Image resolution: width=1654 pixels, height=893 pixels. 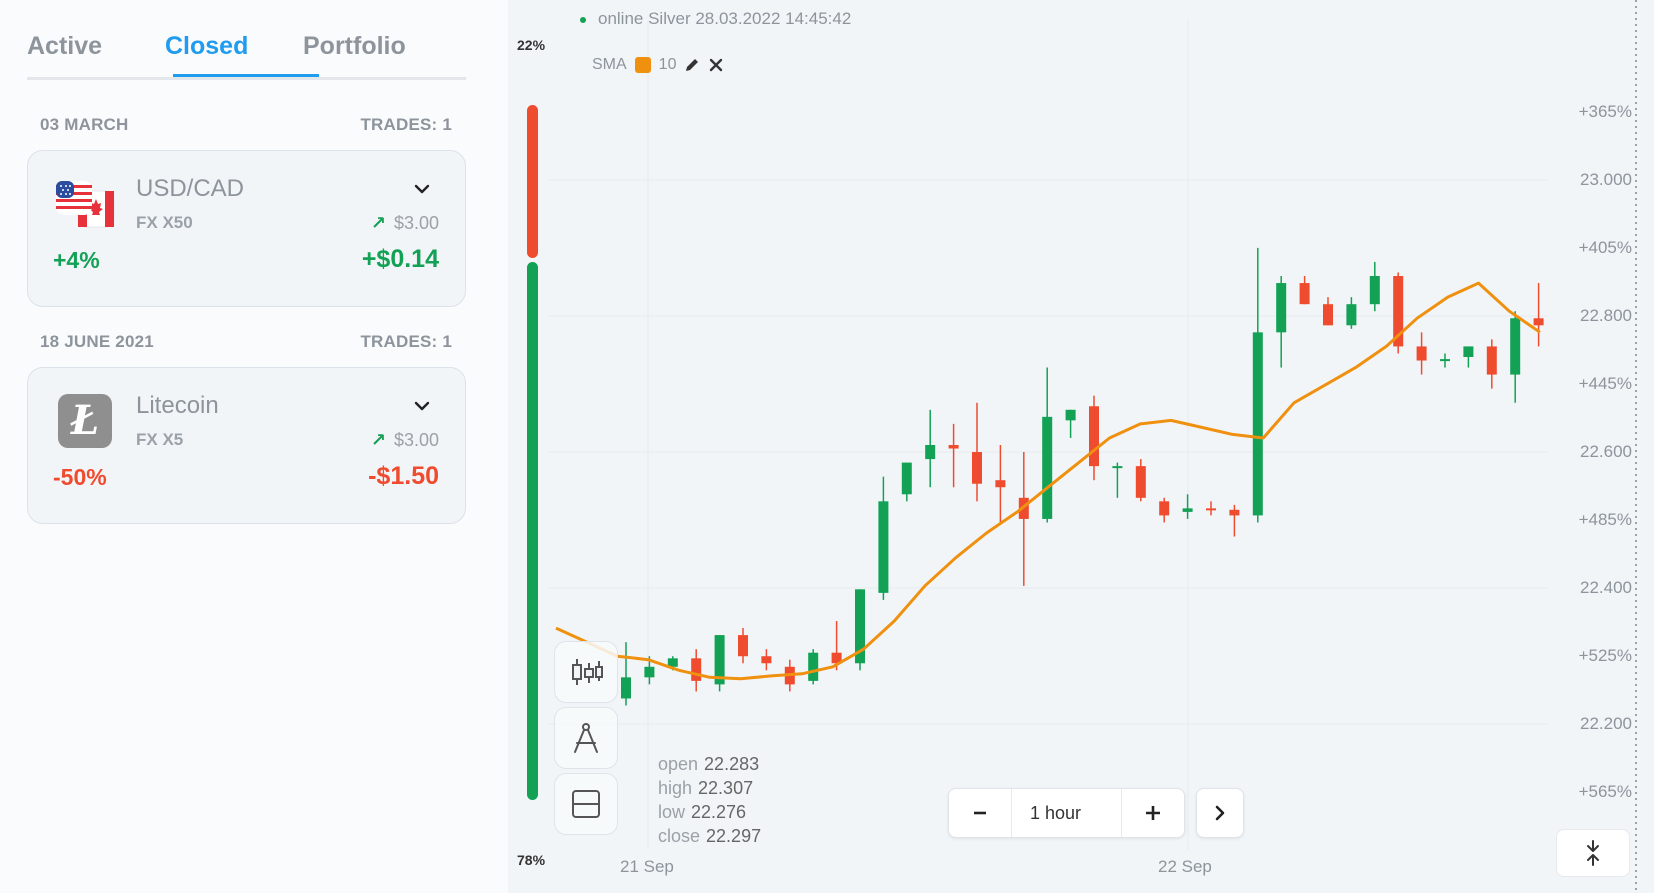 I want to click on y-axis-label: 23.000, so click(x=1606, y=179).